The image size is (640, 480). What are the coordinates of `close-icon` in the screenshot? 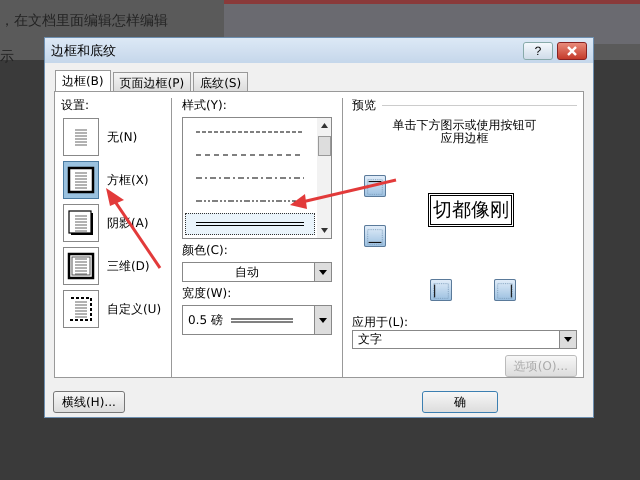 It's located at (572, 51).